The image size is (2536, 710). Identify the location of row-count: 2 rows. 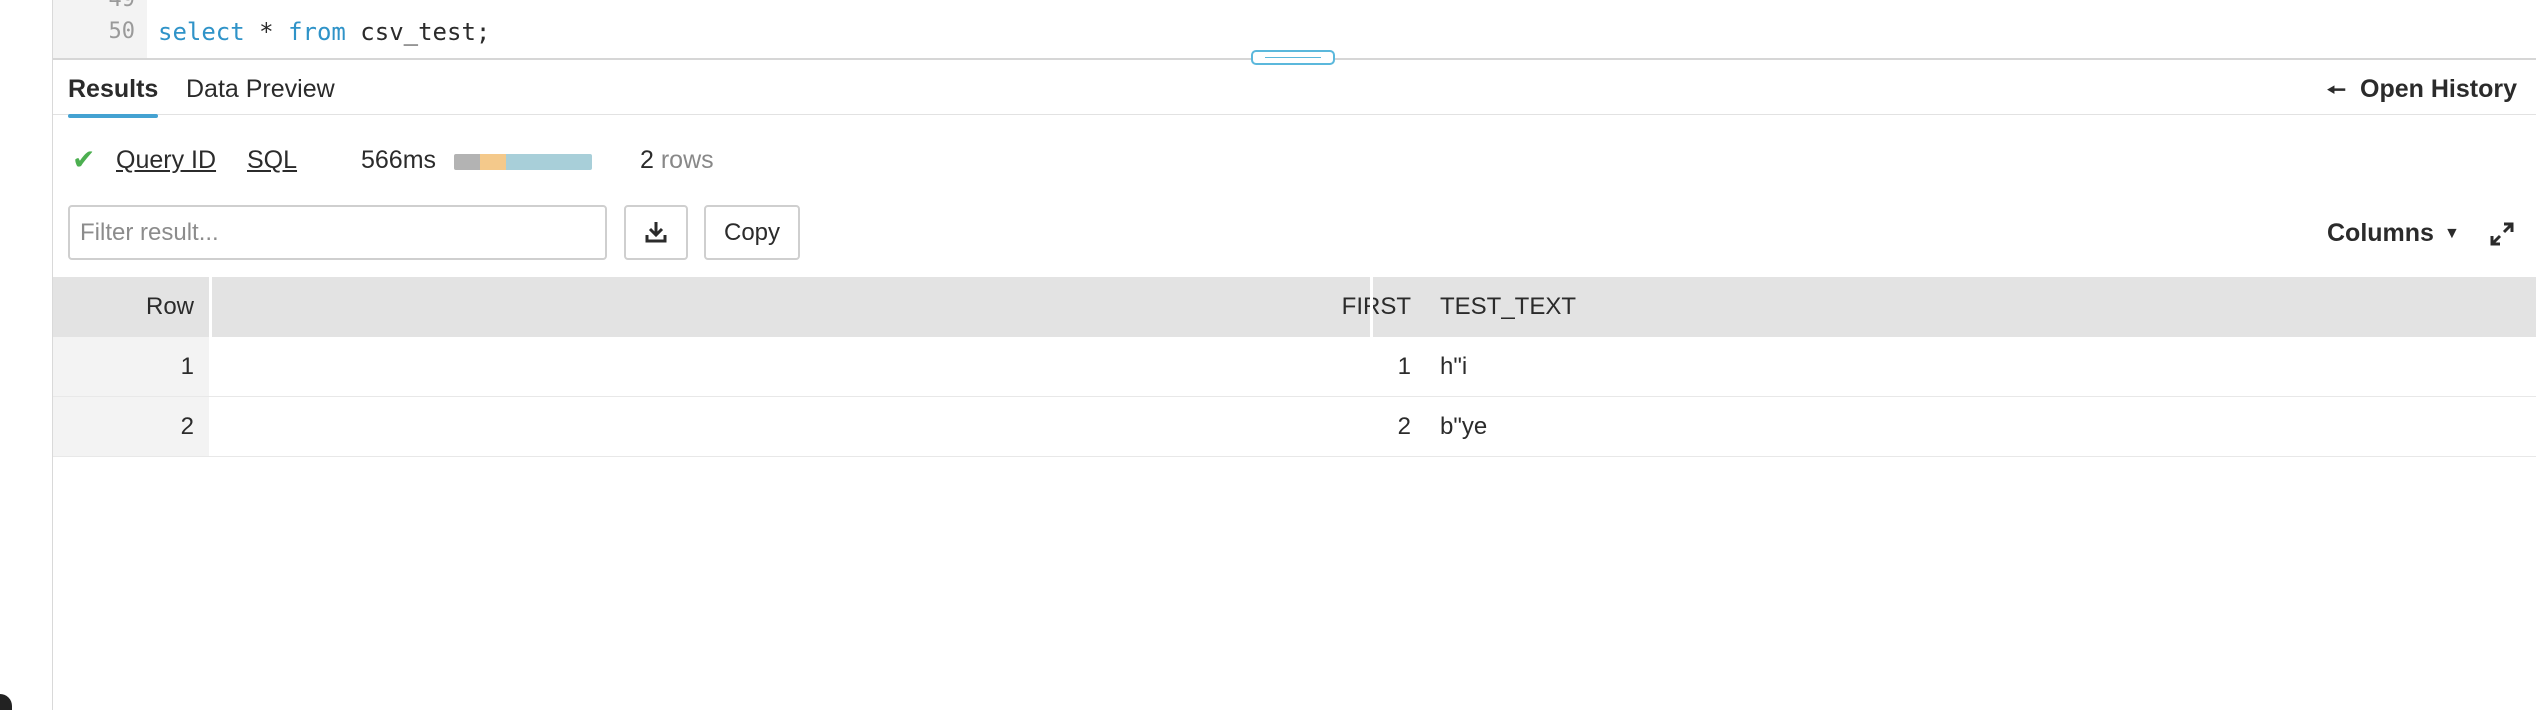
(677, 160).